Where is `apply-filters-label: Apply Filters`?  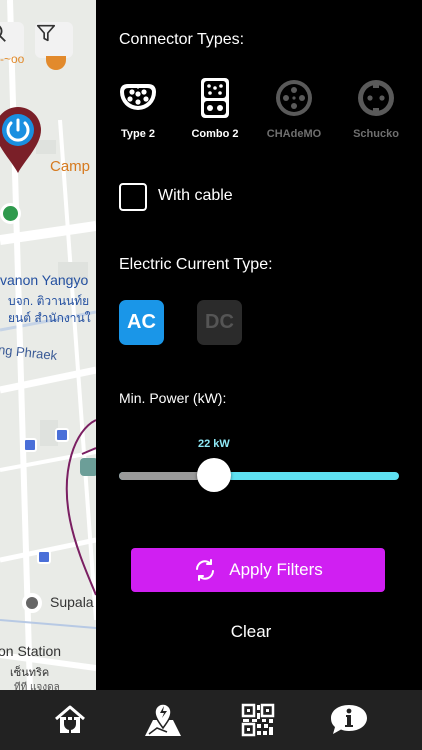
apply-filters-label: Apply Filters is located at coordinates (276, 569).